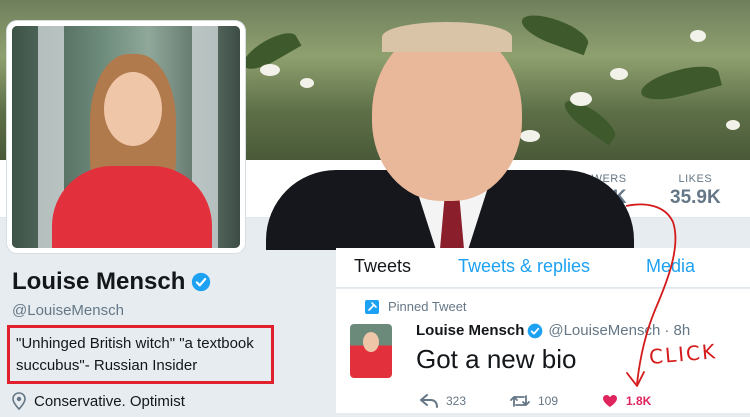 Image resolution: width=750 pixels, height=417 pixels. I want to click on tab-tweets-replies: Tweets & replies, so click(524, 266).